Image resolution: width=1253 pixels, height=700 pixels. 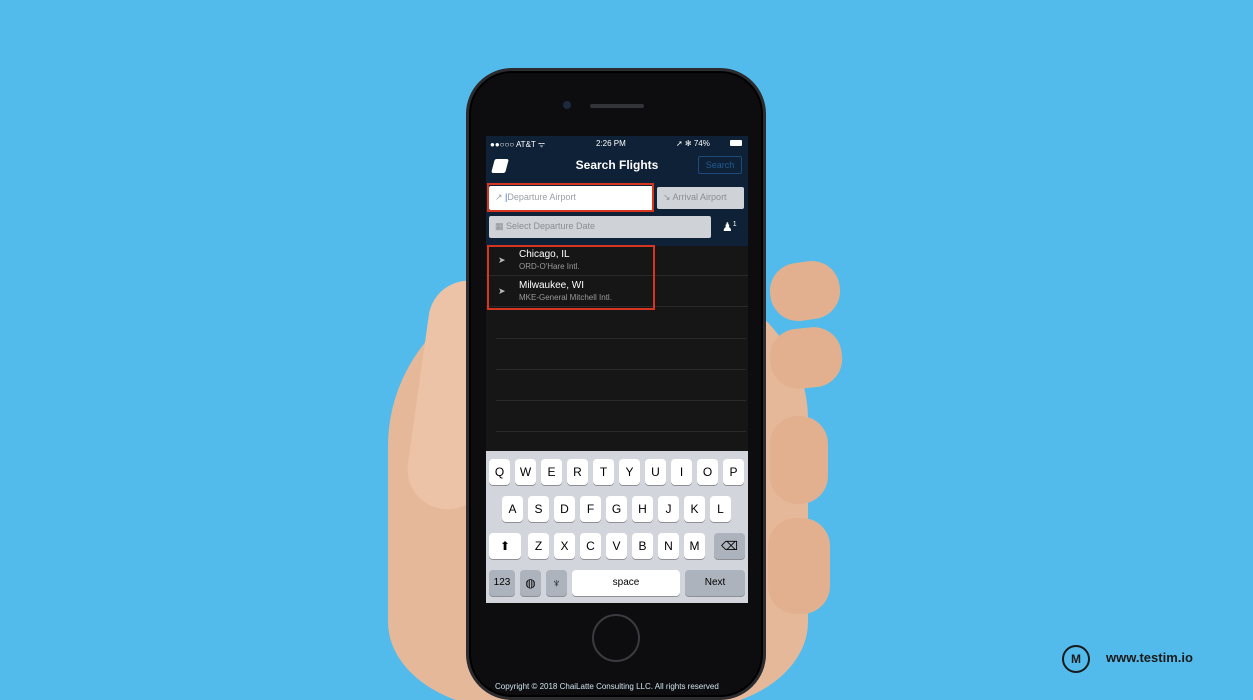 What do you see at coordinates (736, 143) in the screenshot?
I see `battery-icon` at bounding box center [736, 143].